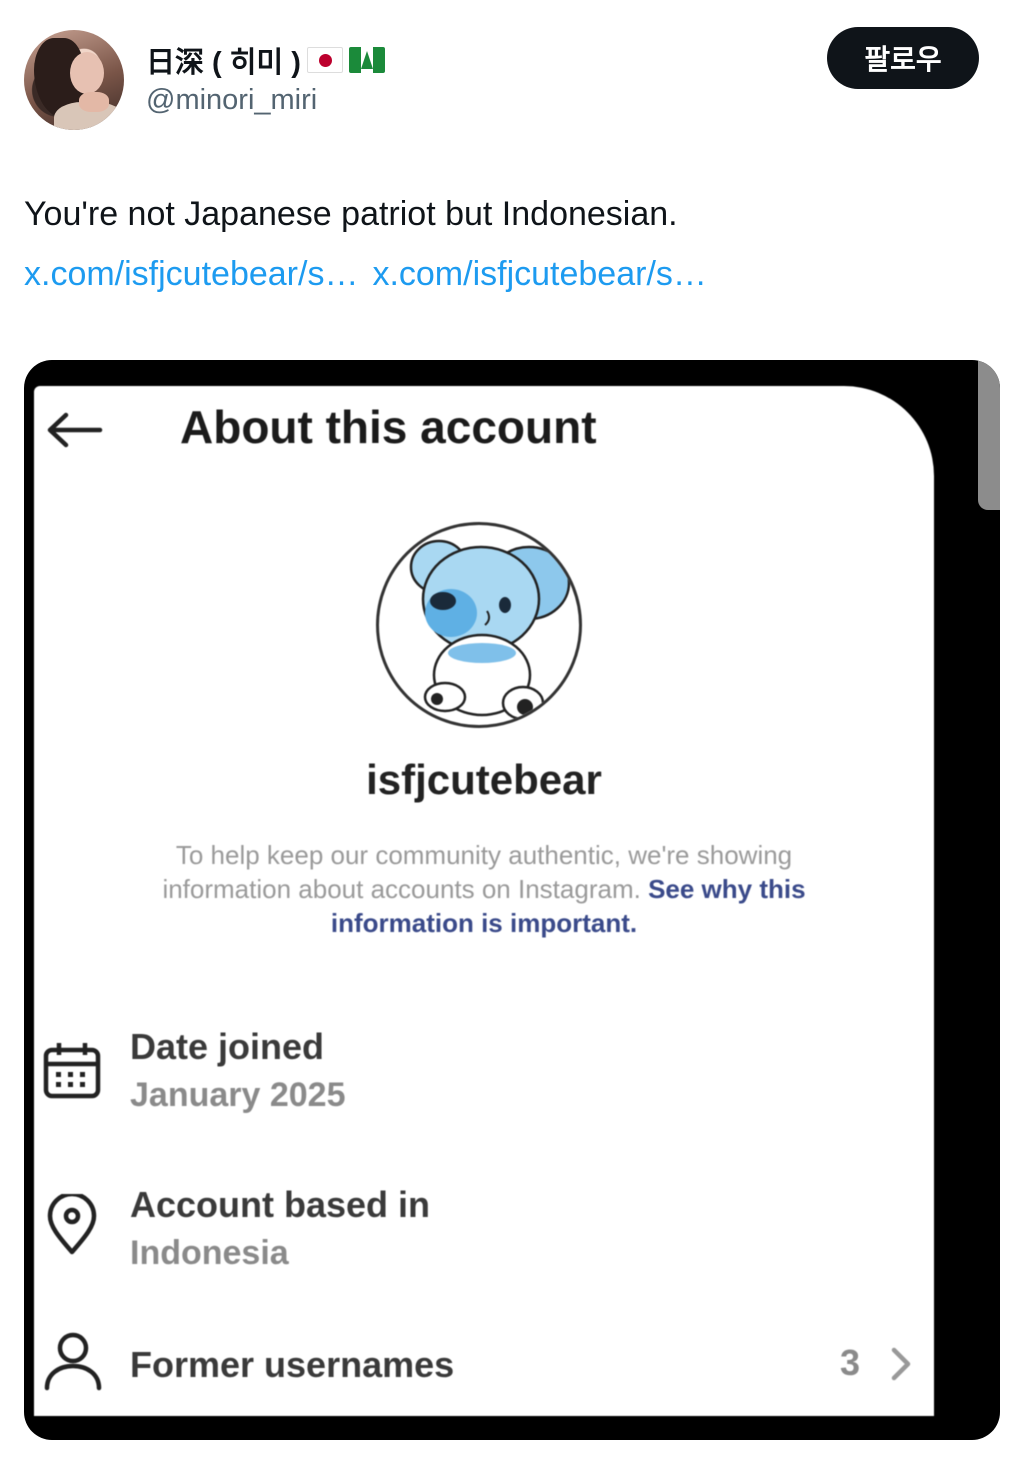  What do you see at coordinates (324, 60) in the screenshot?
I see `japan-flag-icon` at bounding box center [324, 60].